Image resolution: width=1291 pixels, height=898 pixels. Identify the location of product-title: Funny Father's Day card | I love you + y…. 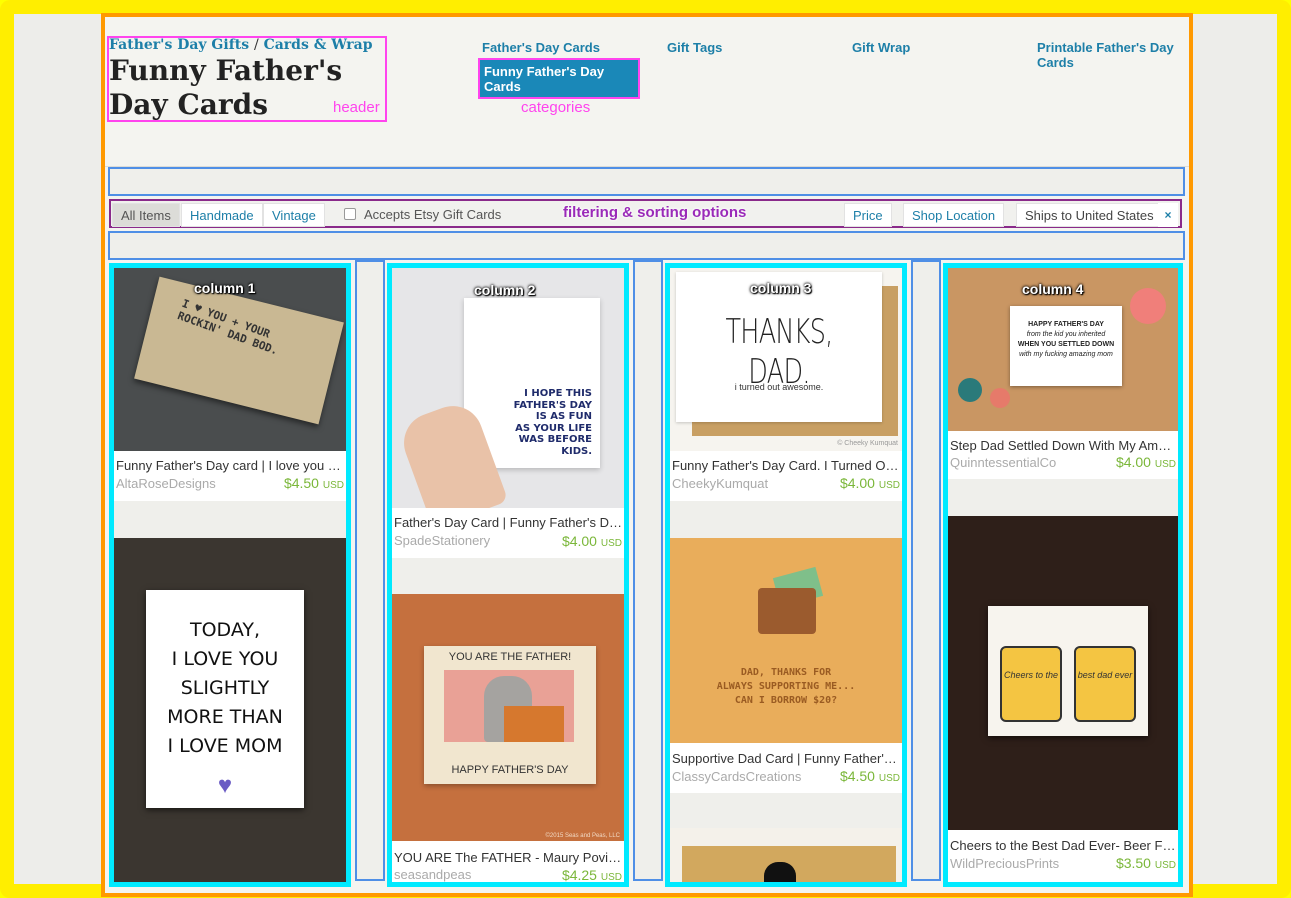
(230, 465).